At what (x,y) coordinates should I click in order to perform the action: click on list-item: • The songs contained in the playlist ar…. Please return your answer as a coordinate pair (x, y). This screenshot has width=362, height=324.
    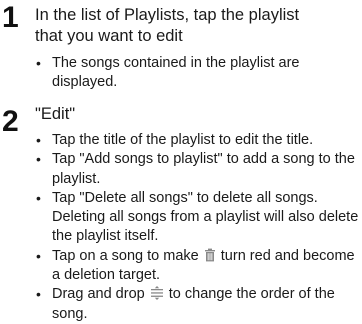
    Looking at the image, I should click on (181, 73).